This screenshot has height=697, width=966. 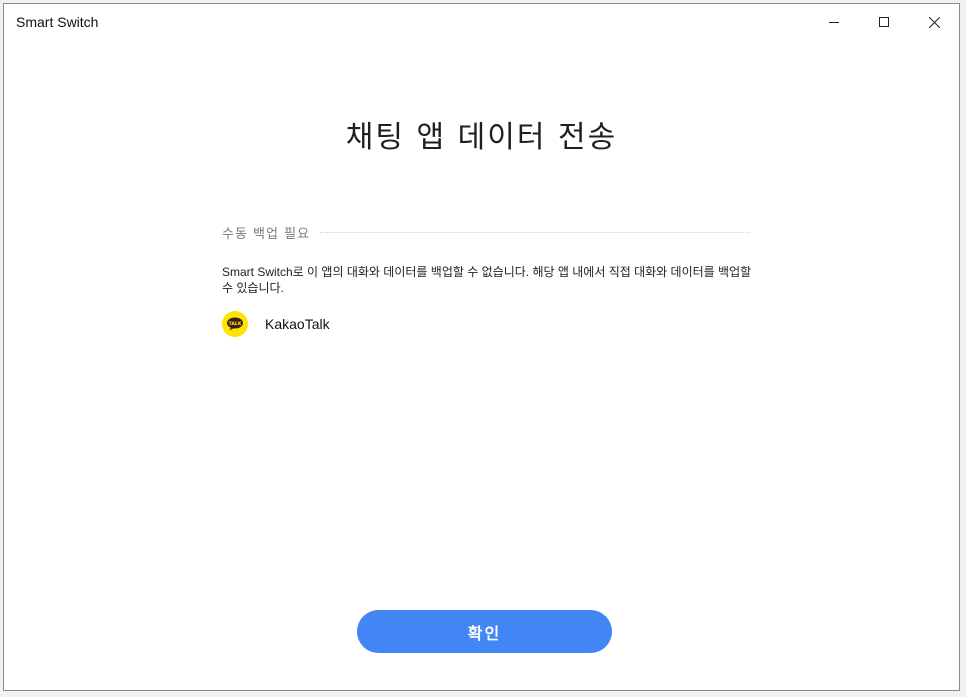 I want to click on app-name: KakaoTalk, so click(x=297, y=324).